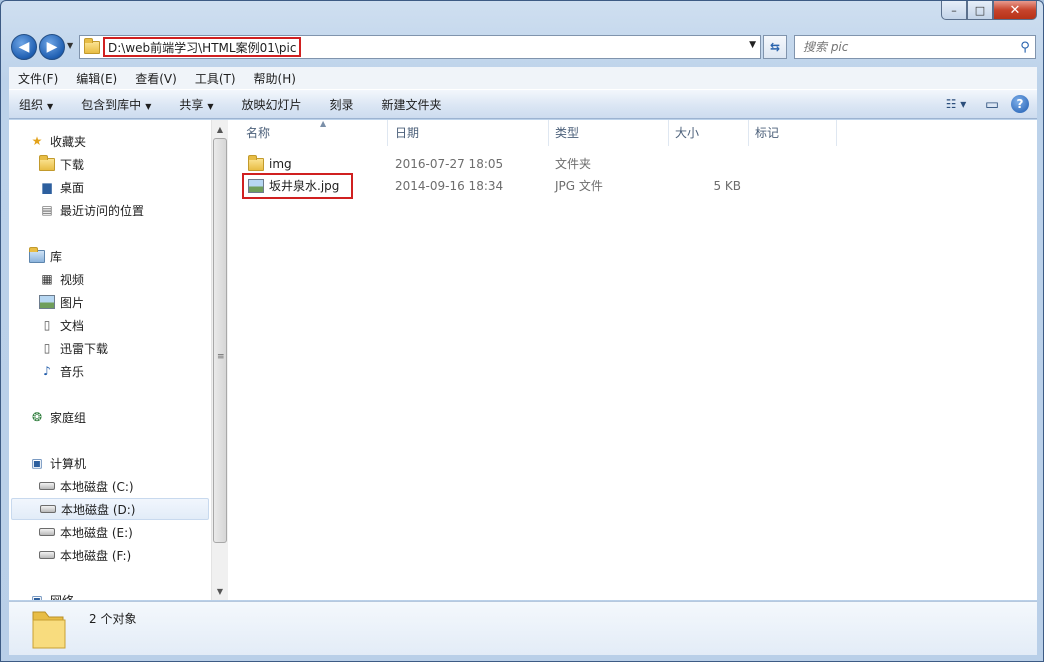 This screenshot has height=662, width=1044. Describe the element at coordinates (280, 164) in the screenshot. I see `file-name: img` at that location.